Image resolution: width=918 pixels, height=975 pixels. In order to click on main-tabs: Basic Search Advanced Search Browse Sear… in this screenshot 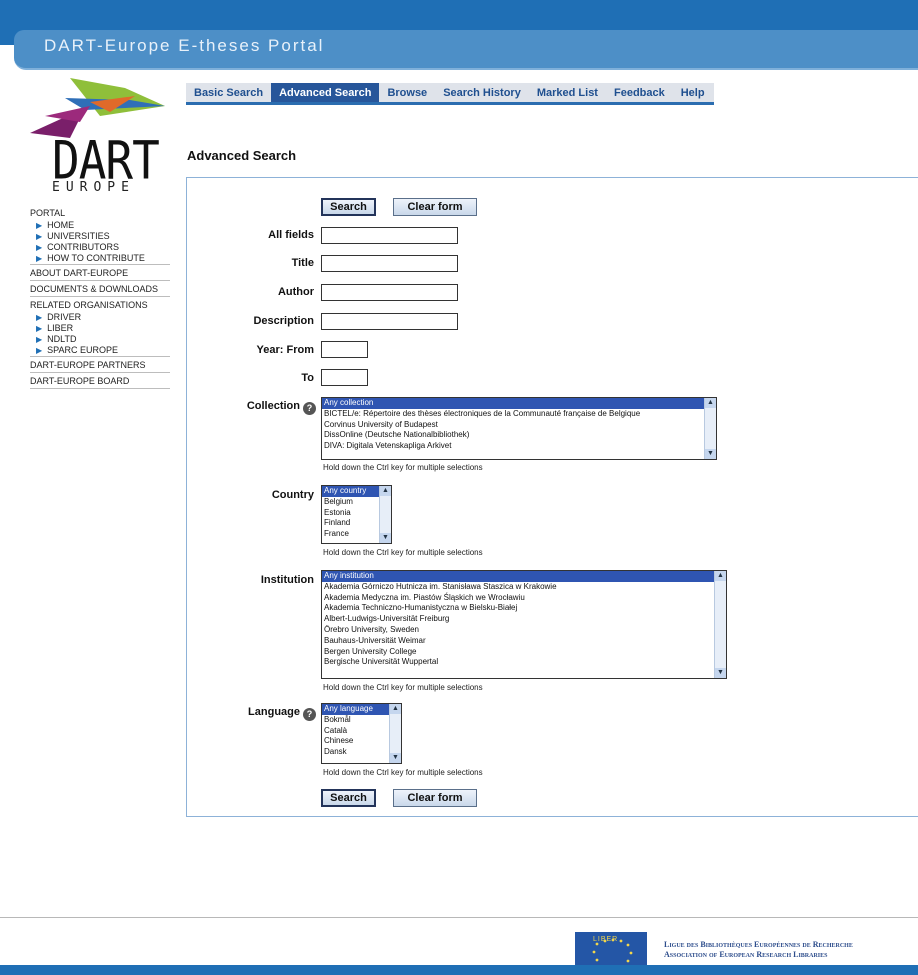, I will do `click(450, 94)`.